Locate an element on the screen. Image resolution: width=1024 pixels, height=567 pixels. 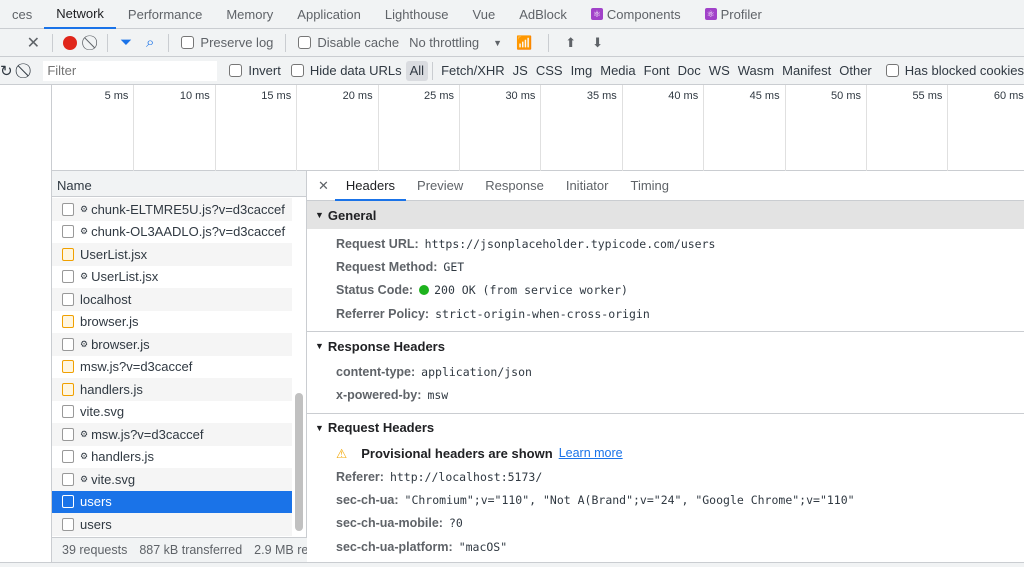
filter-type-css: CSS is located at coordinates (549, 71).